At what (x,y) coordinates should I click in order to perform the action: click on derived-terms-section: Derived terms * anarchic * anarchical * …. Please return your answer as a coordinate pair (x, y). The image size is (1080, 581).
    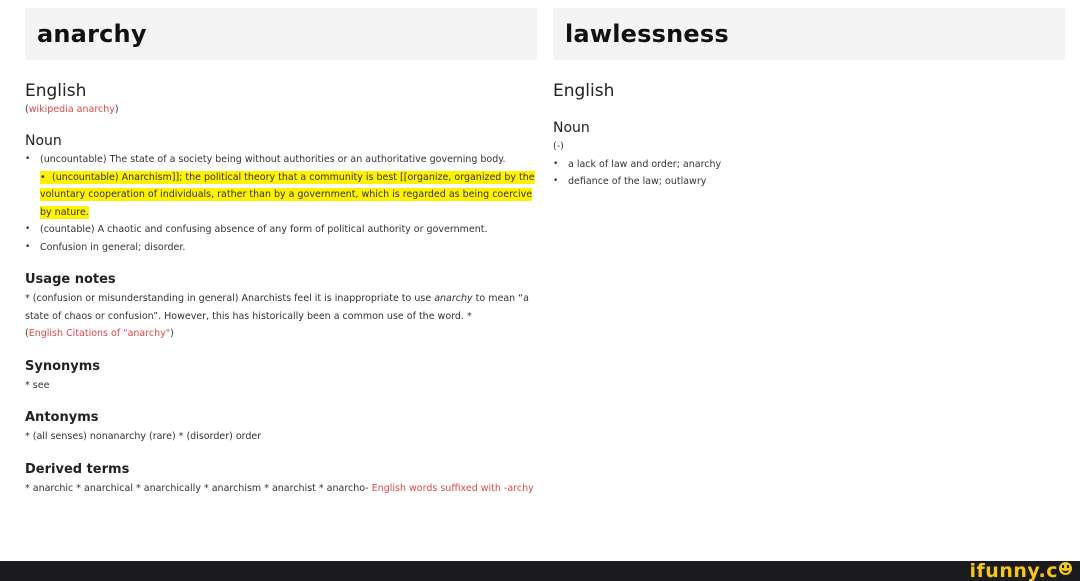
    Looking at the image, I should click on (281, 479).